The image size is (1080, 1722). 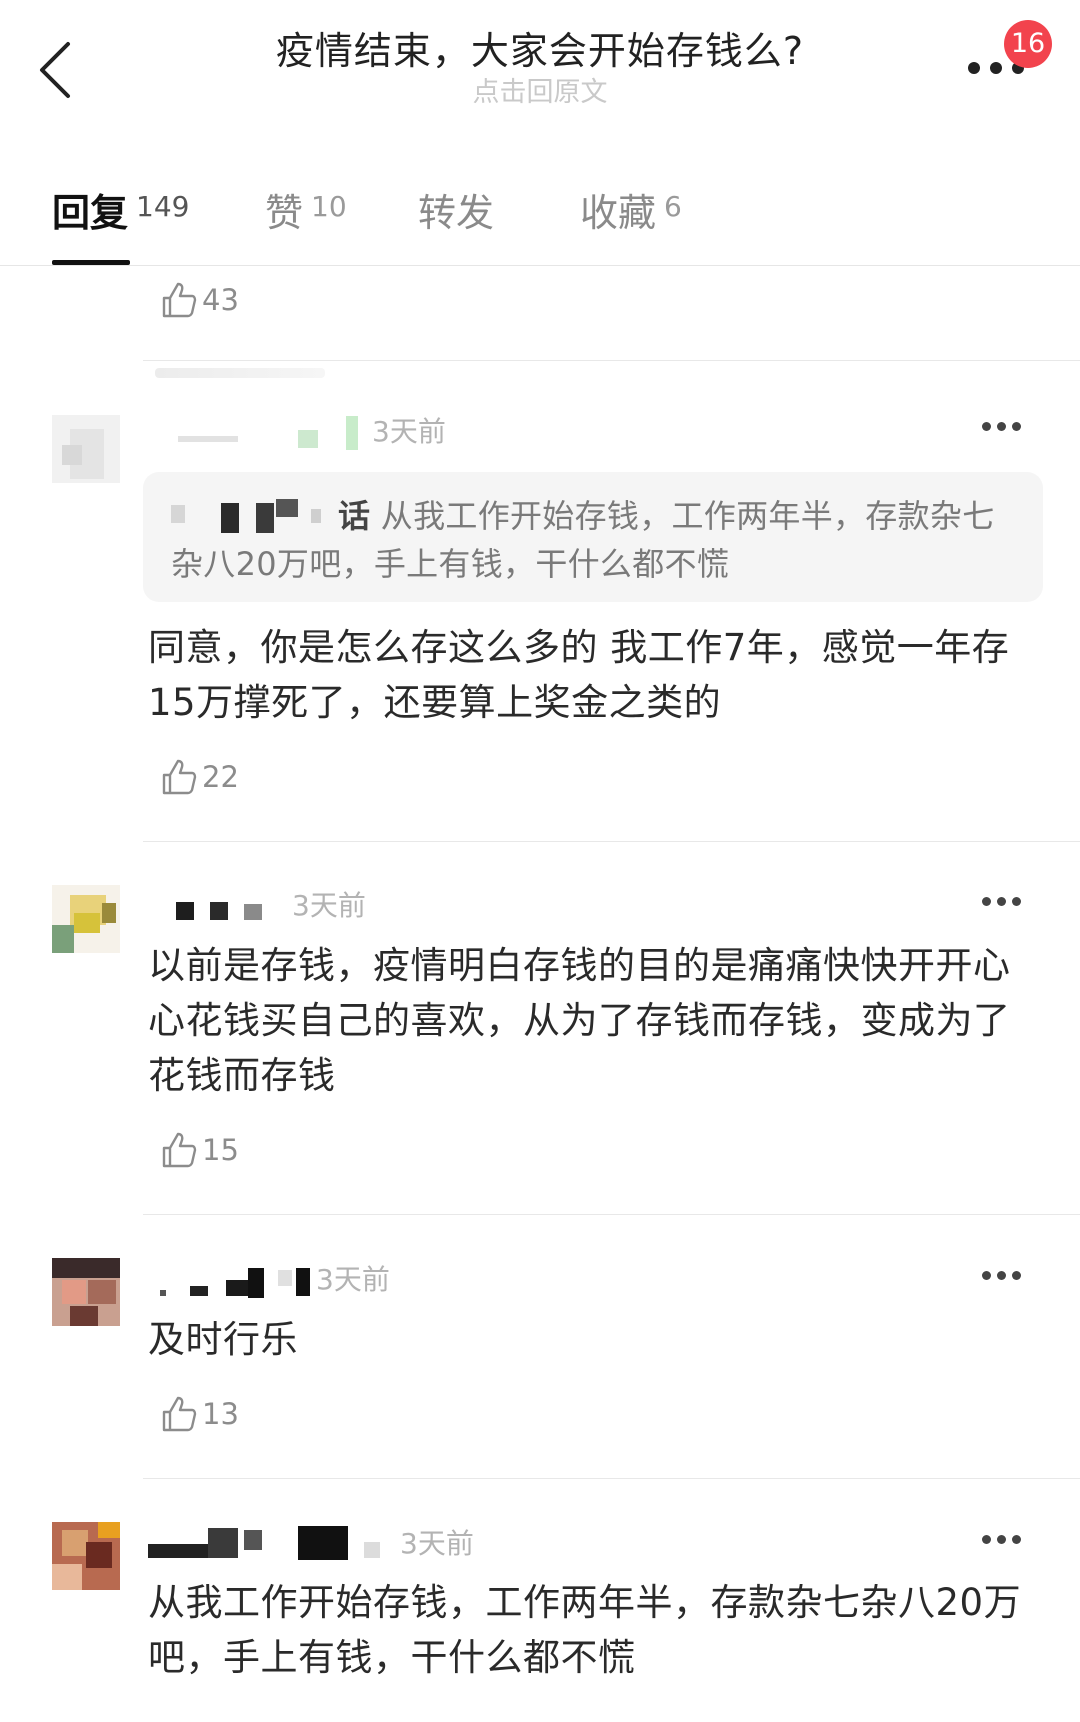 What do you see at coordinates (1028, 44) in the screenshot?
I see `notification-badge: 16` at bounding box center [1028, 44].